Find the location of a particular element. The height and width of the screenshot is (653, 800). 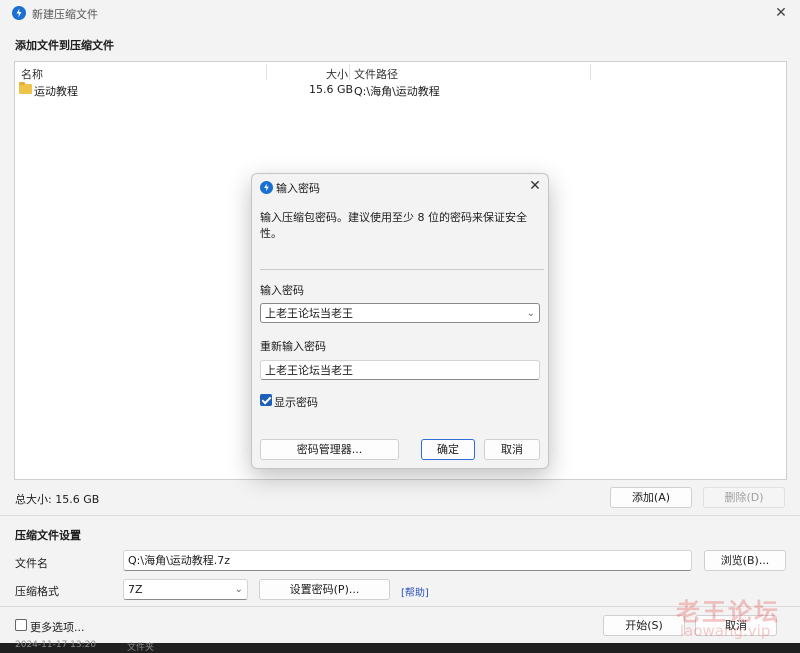

add-button: 添加(A) is located at coordinates (651, 497).